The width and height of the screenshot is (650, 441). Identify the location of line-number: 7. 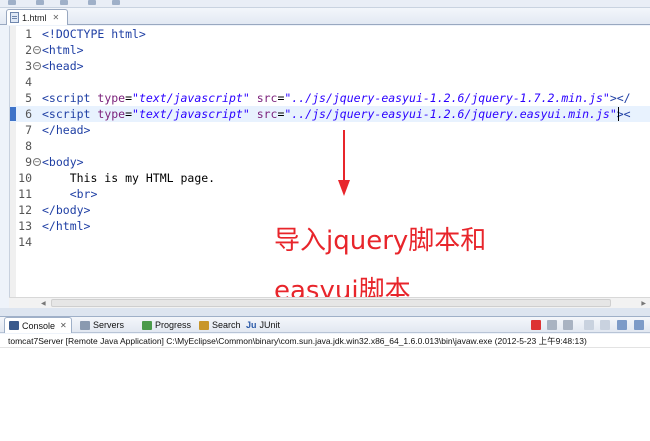
(28, 130).